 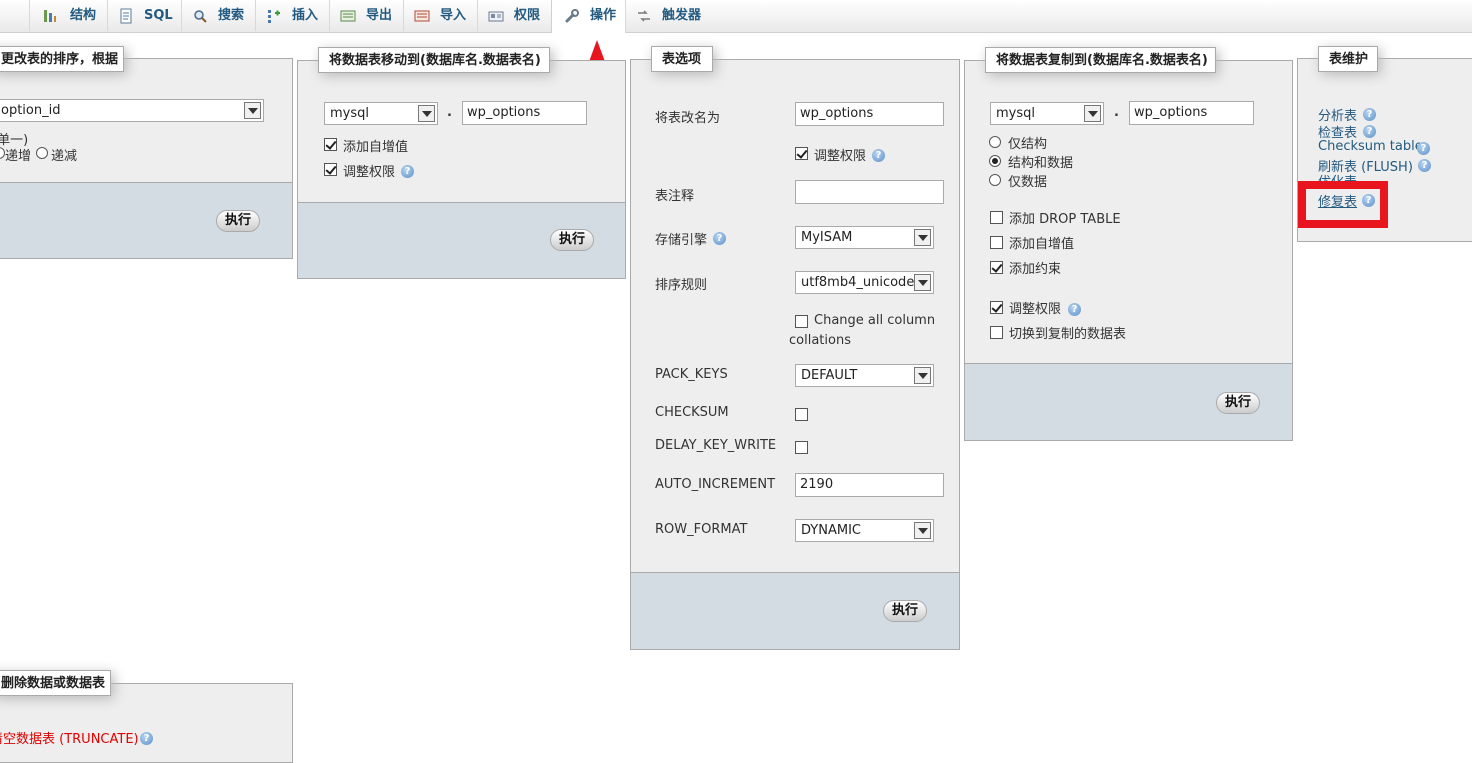 I want to click on tab-export: 导出, so click(x=367, y=15).